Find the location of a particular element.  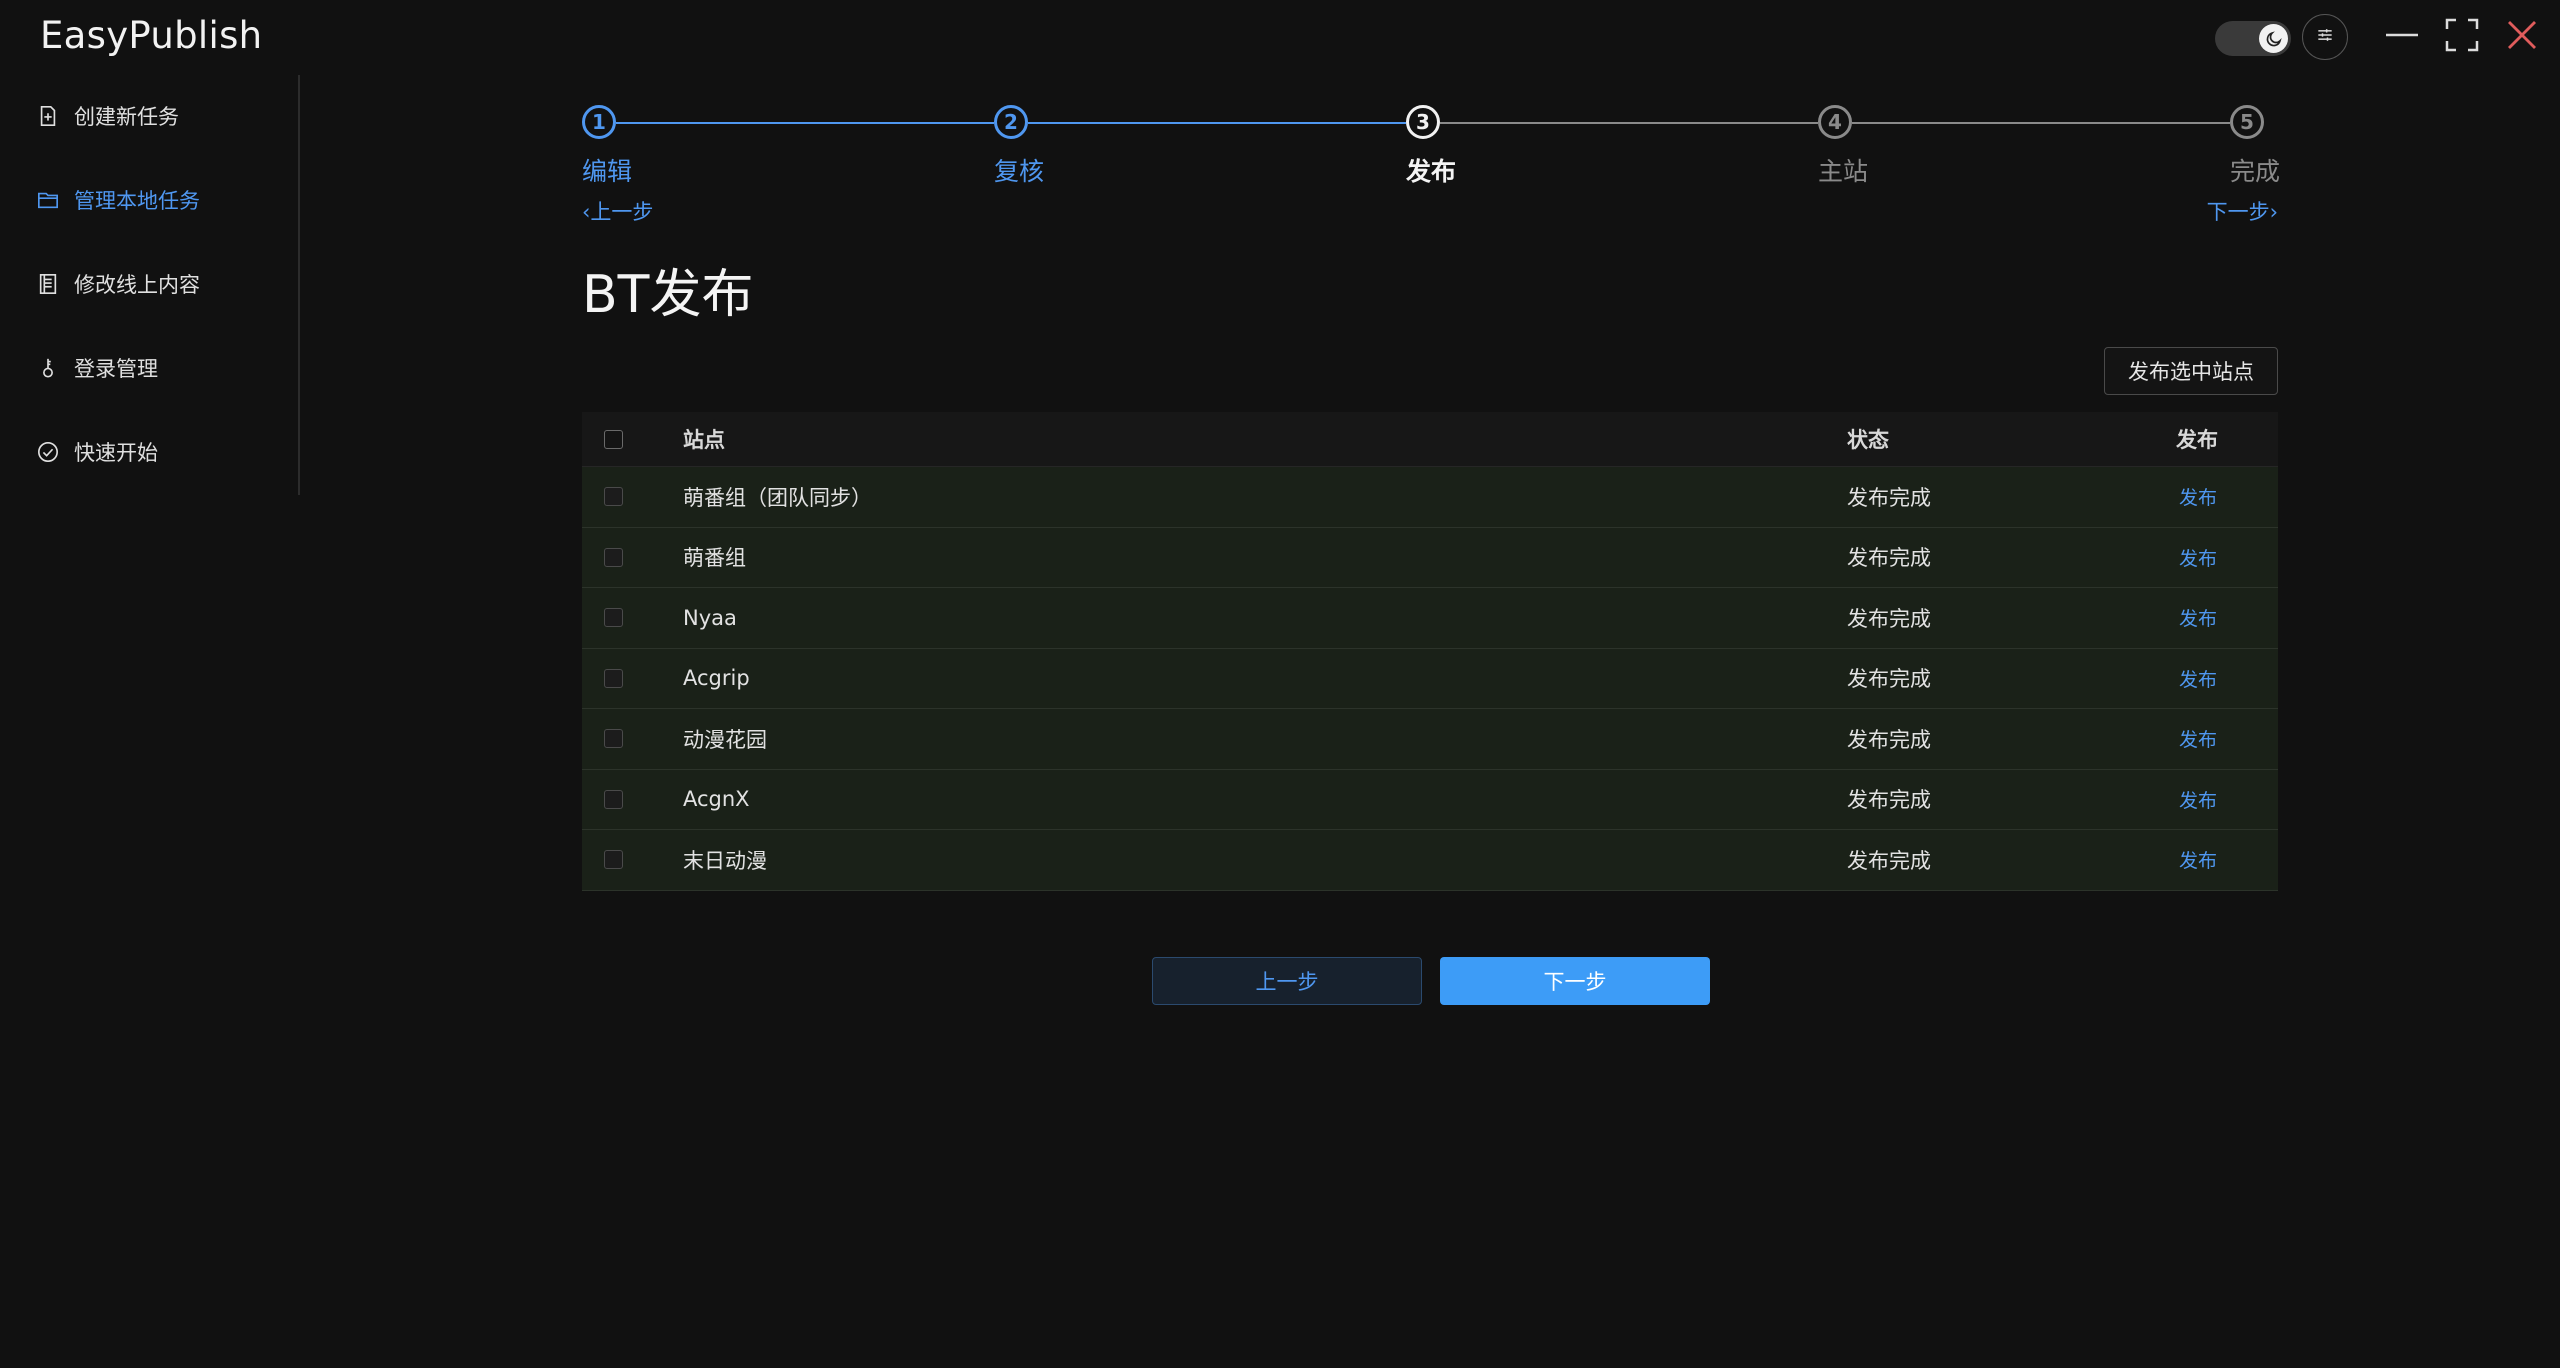

document-list-icon is located at coordinates (48, 284).